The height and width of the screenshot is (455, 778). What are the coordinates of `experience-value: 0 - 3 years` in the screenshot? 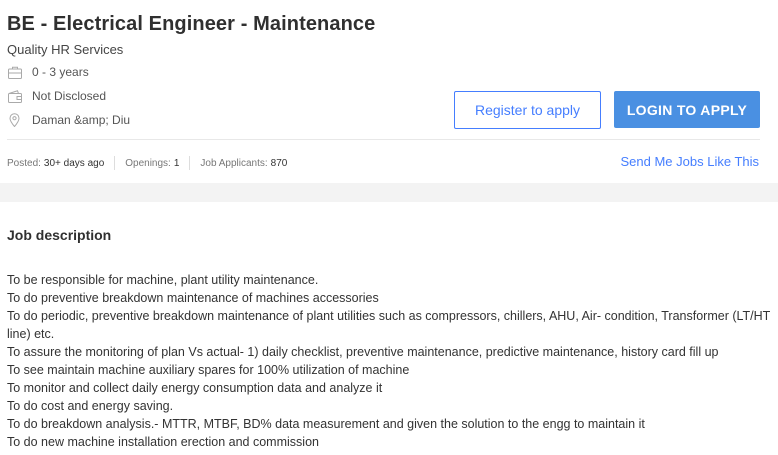 It's located at (60, 72).